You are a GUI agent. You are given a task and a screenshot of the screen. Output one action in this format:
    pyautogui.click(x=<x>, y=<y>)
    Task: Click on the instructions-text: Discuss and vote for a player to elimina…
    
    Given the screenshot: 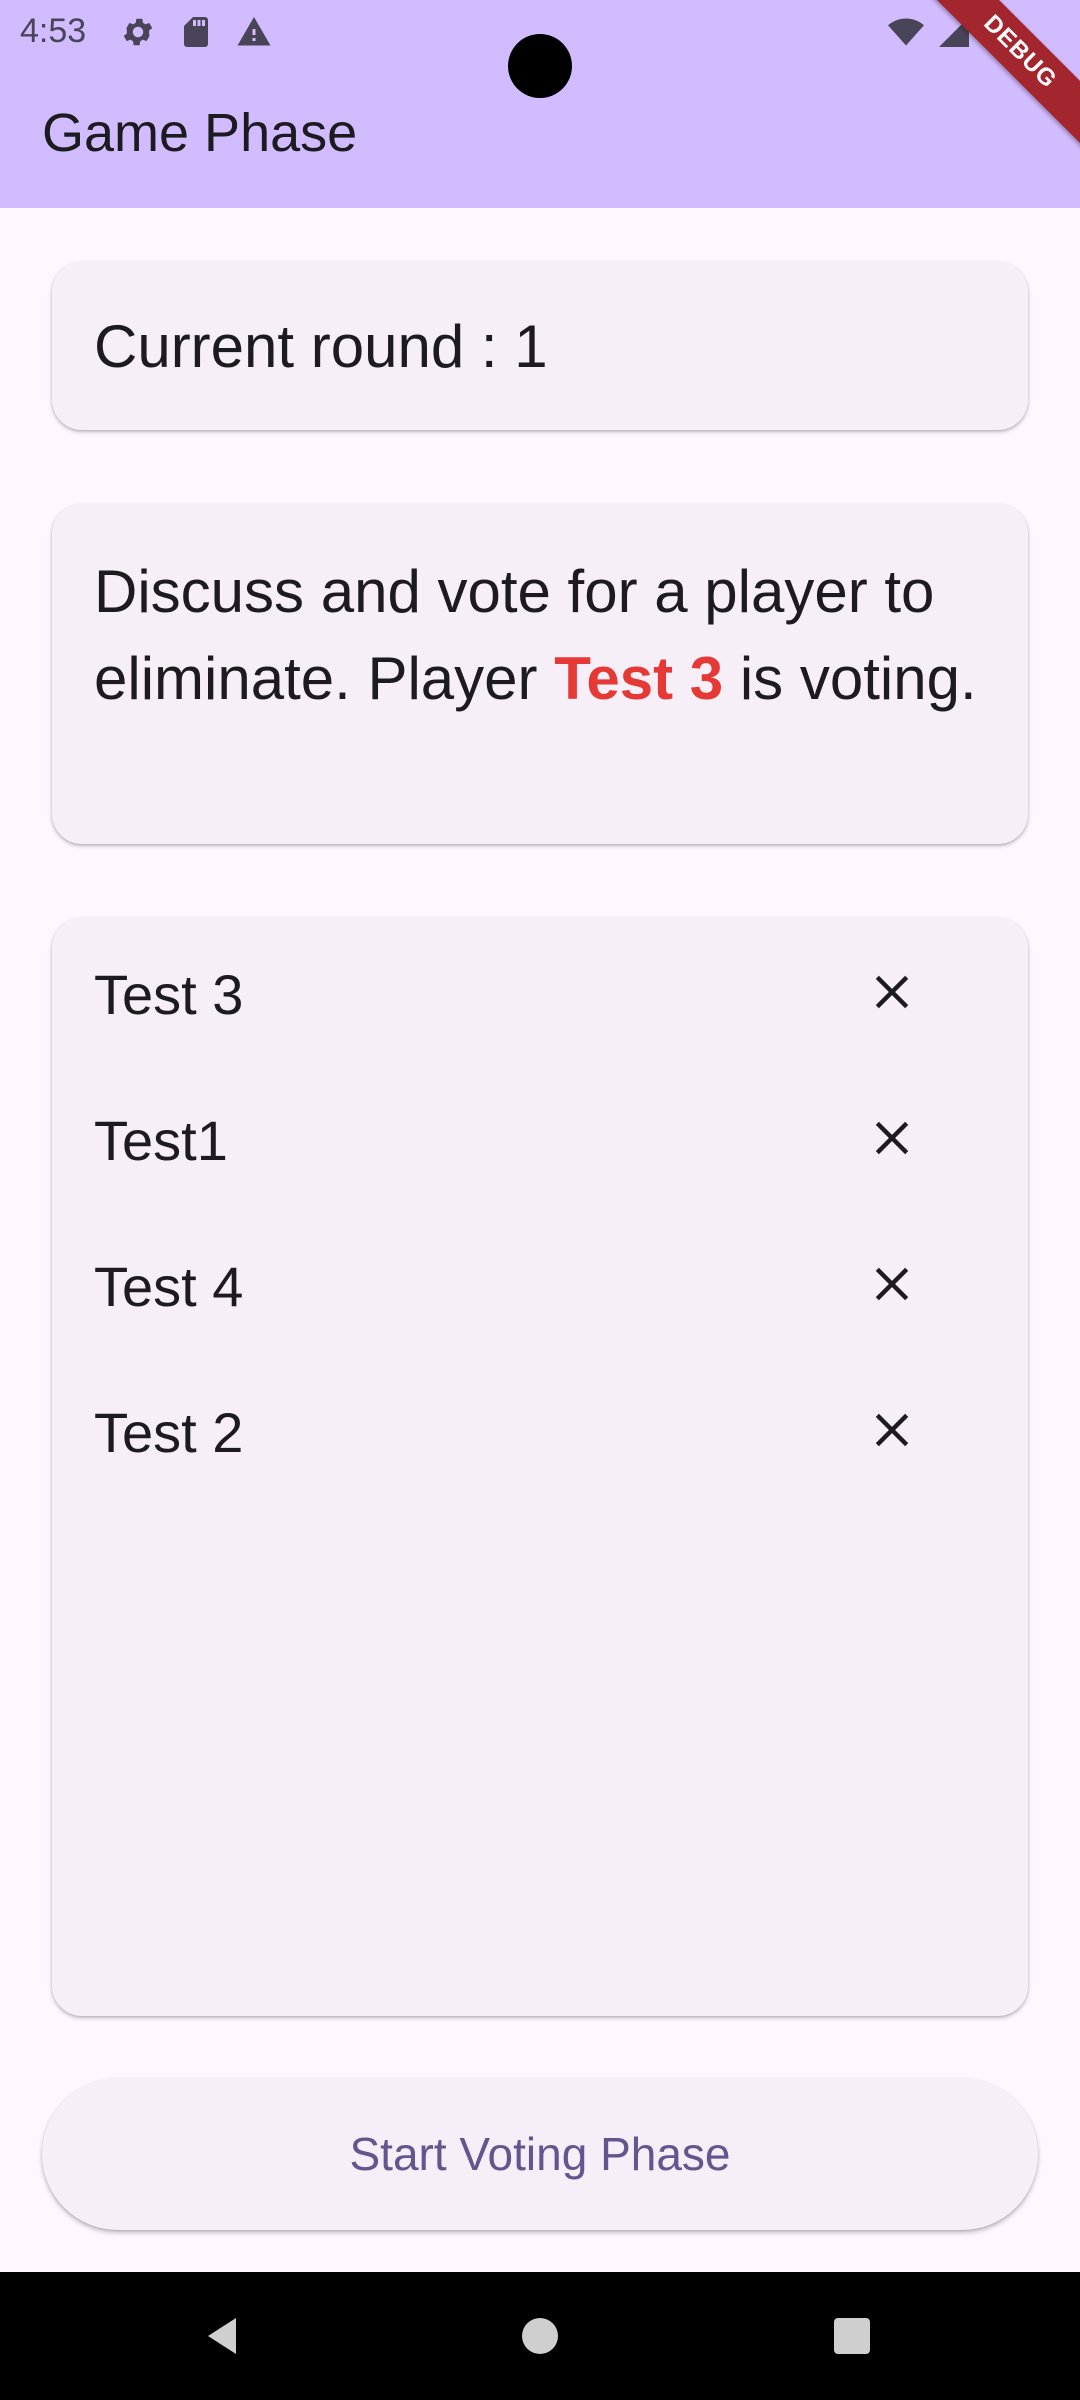 What is the action you would take?
    pyautogui.click(x=554, y=635)
    